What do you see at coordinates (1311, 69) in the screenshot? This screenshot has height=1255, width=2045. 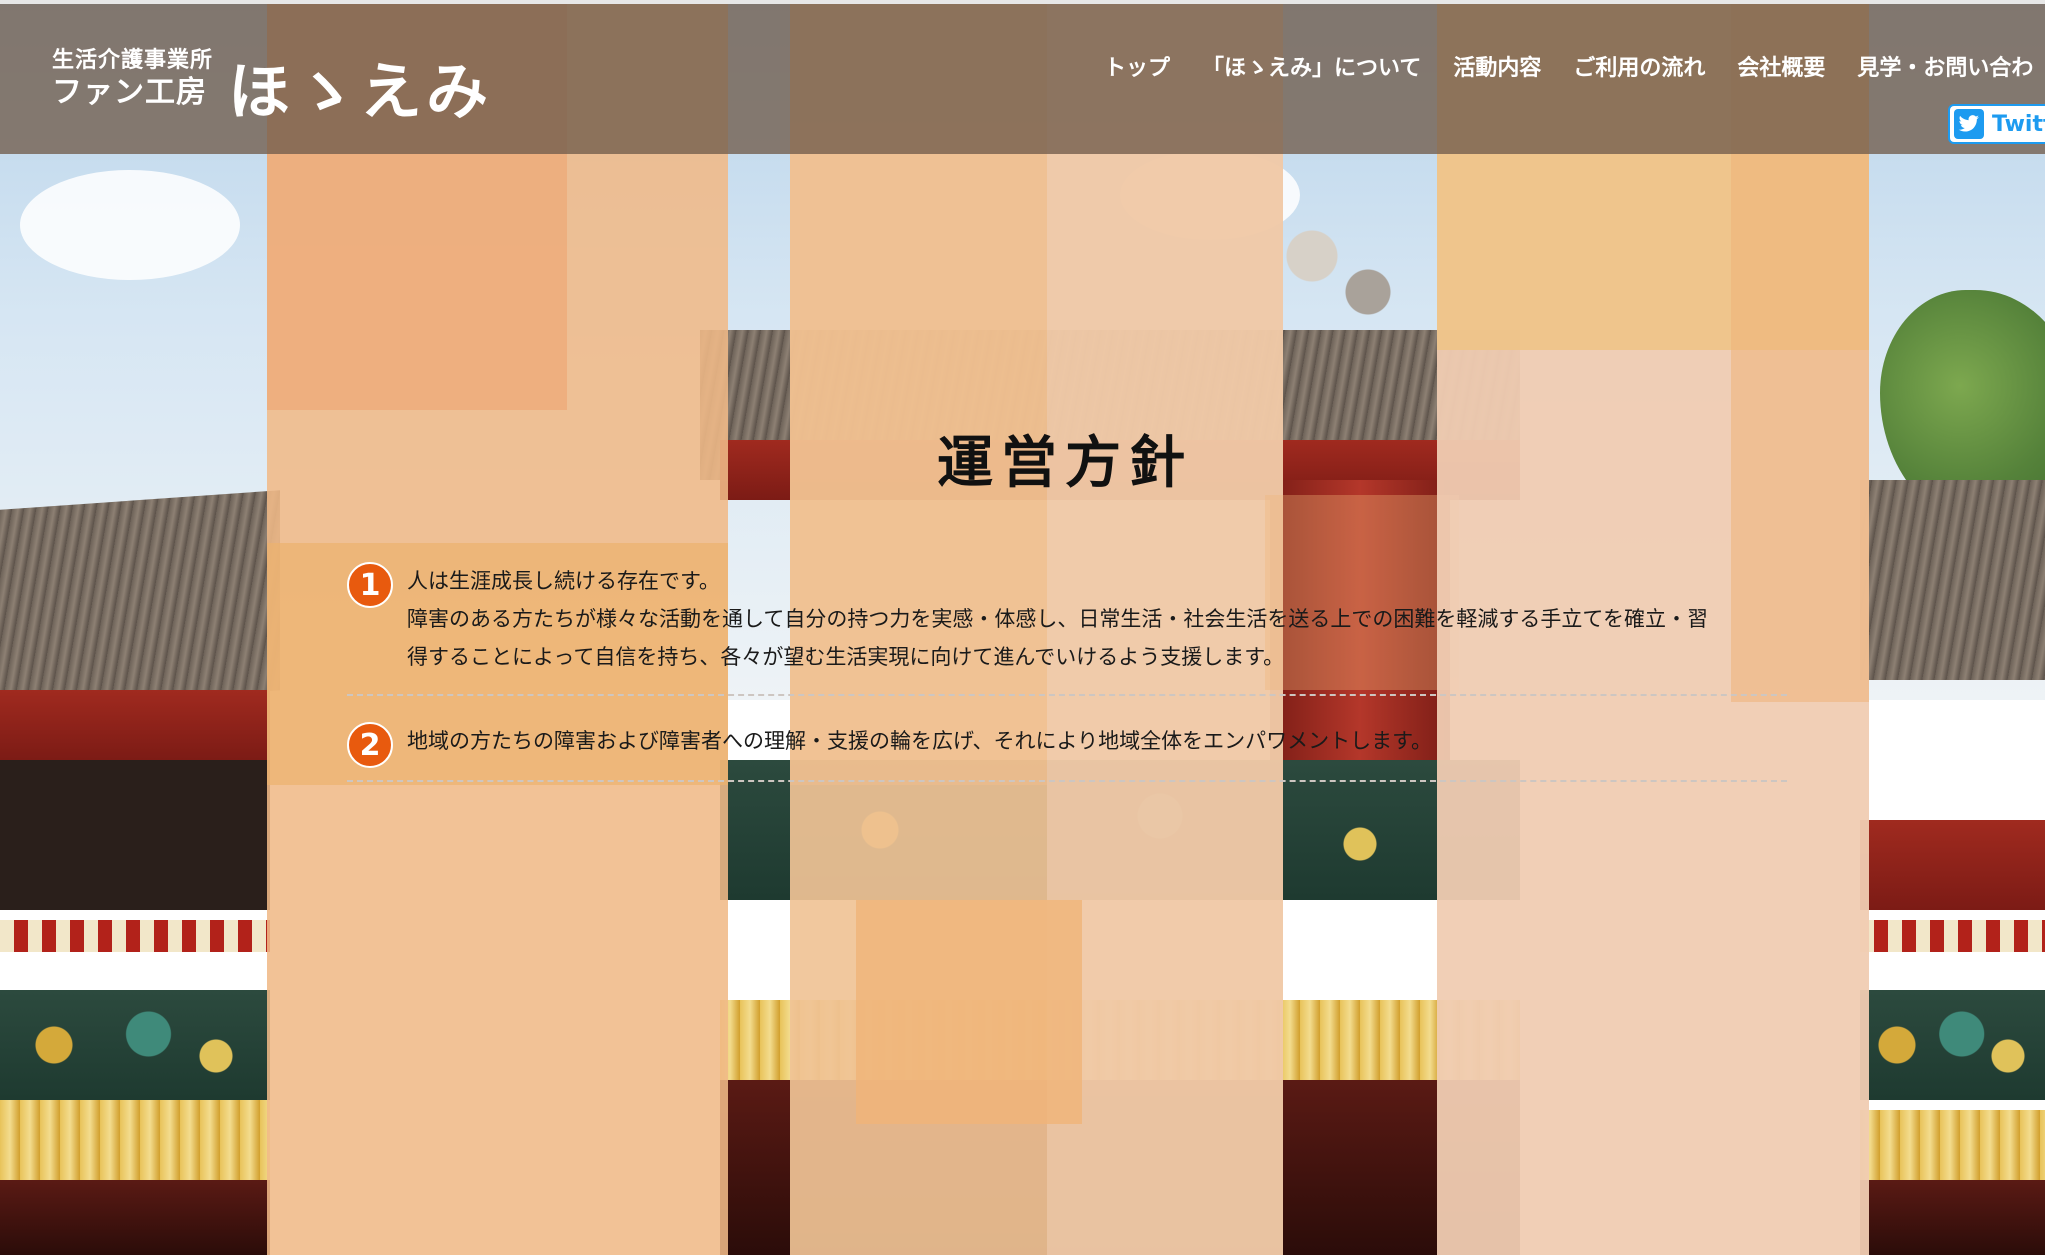 I see `nav-about: 「ほゝえみ」について` at bounding box center [1311, 69].